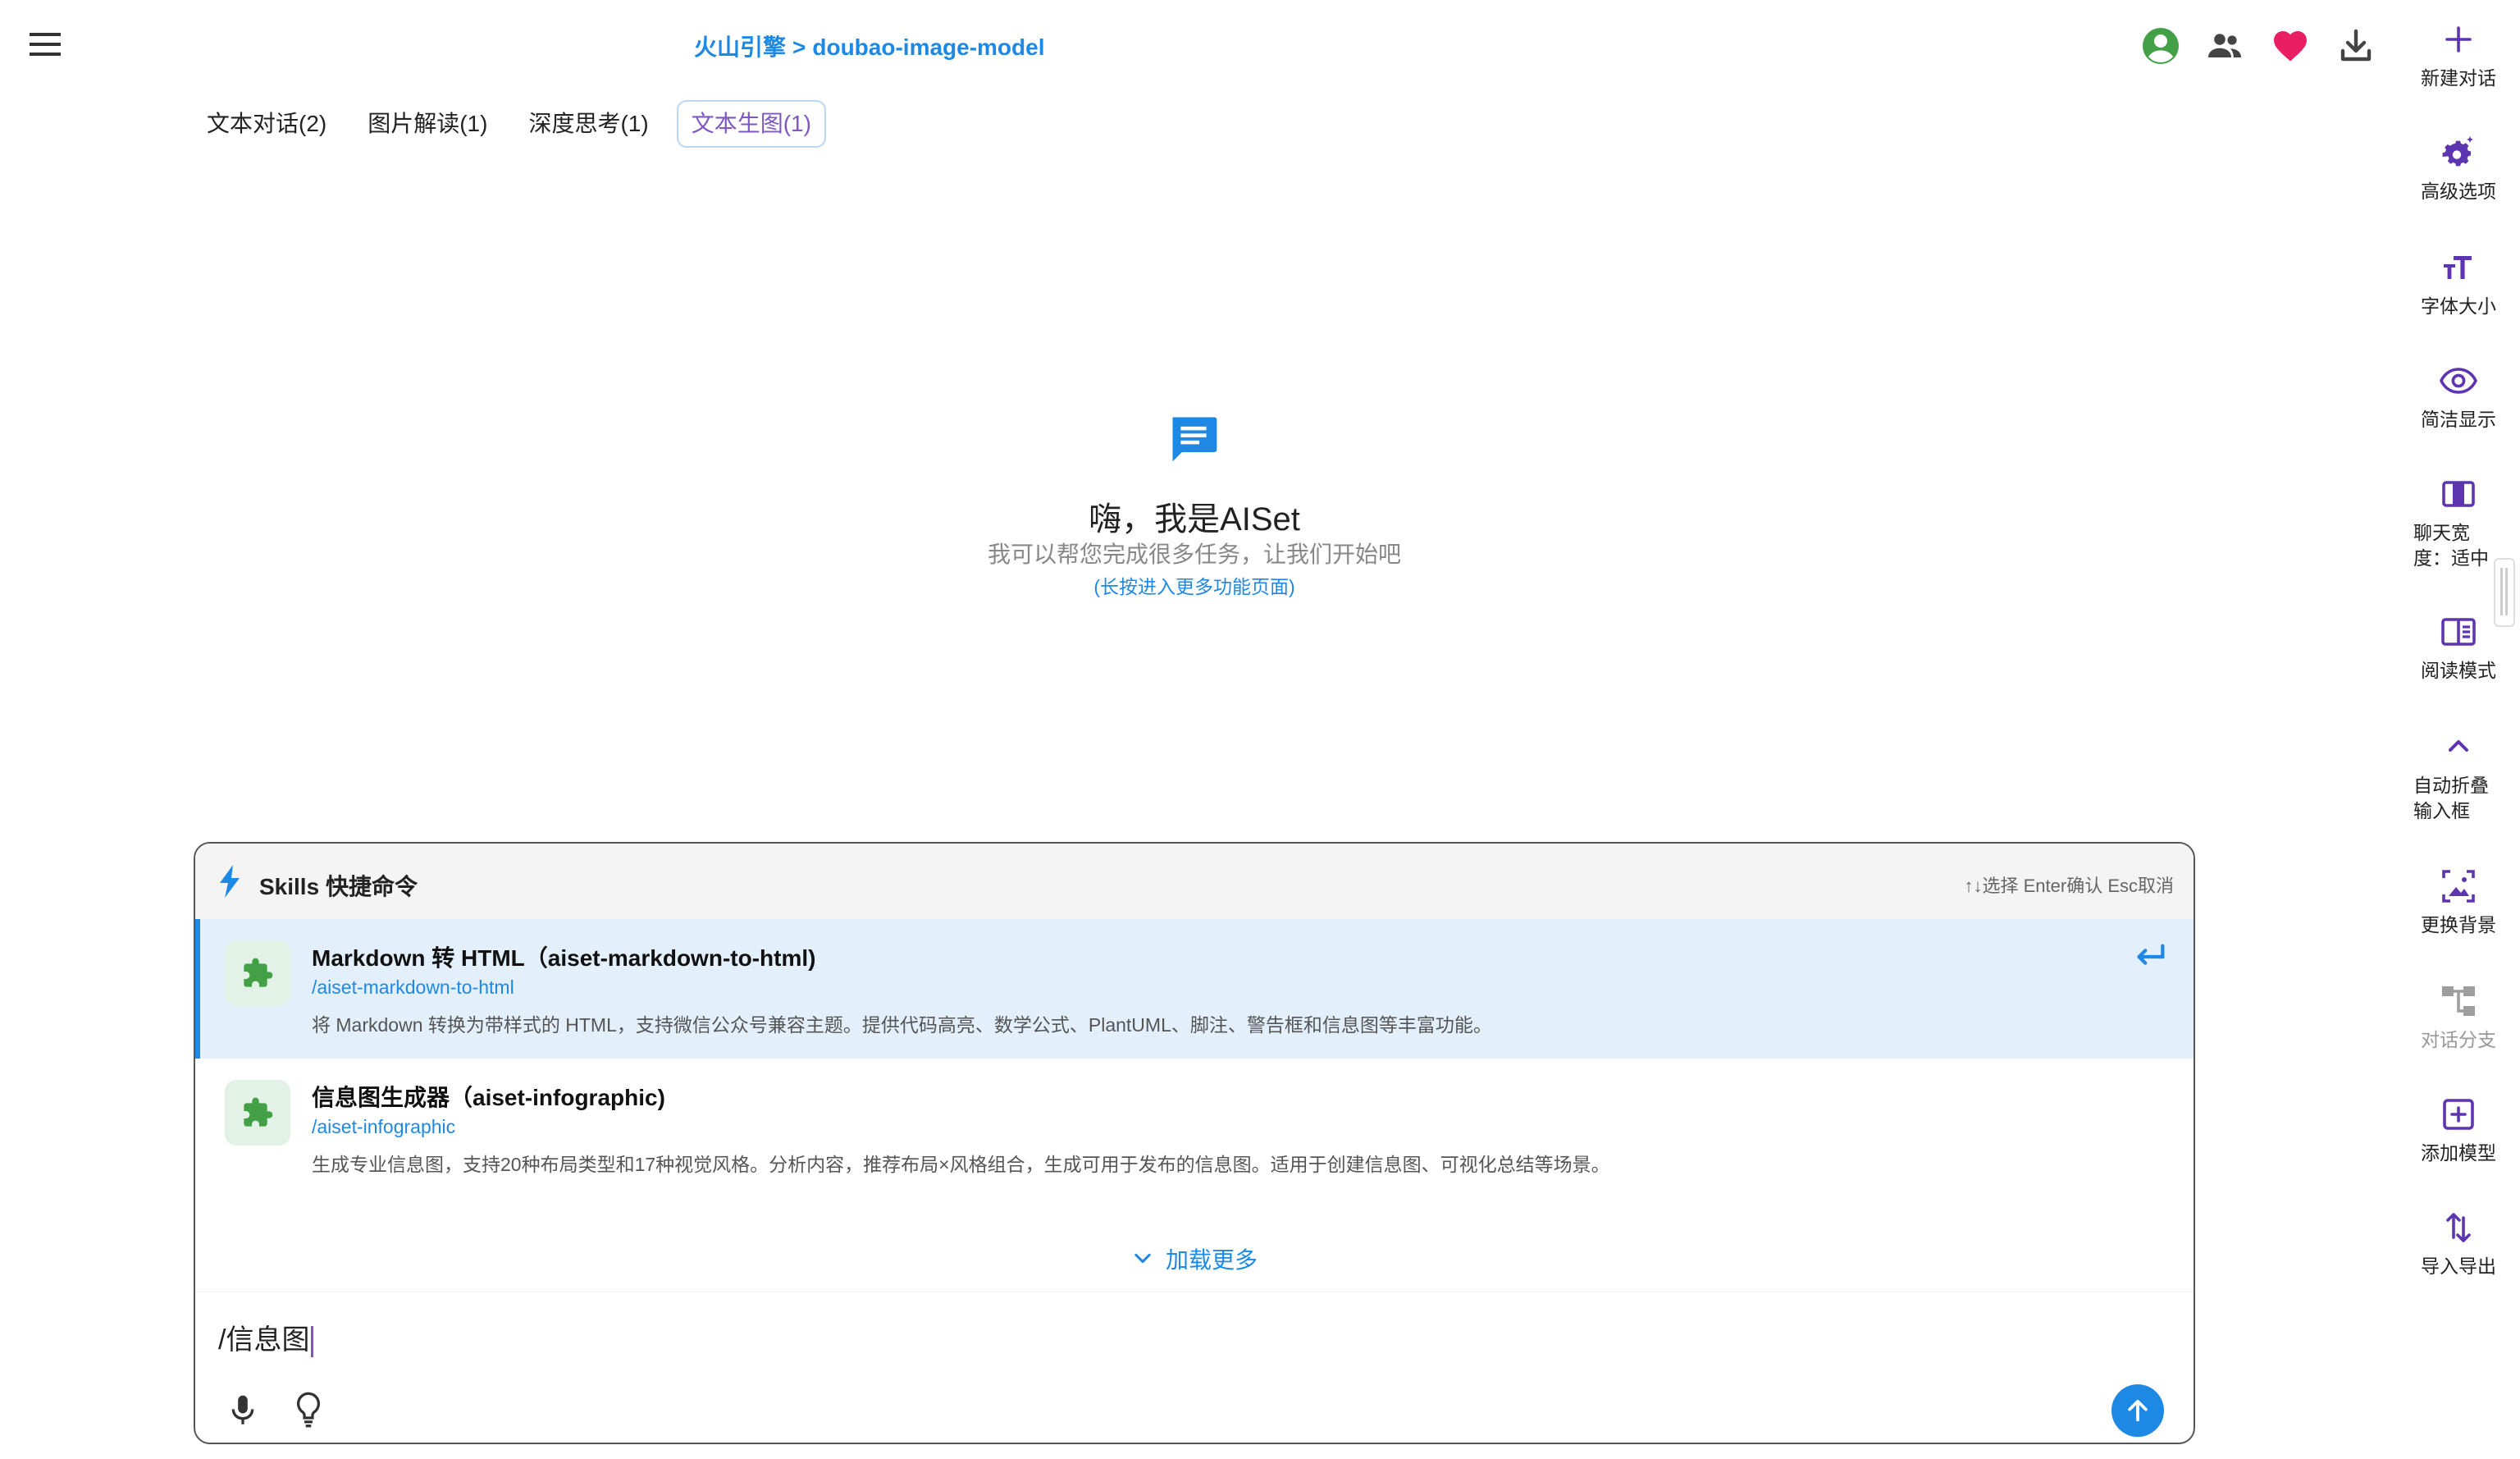  What do you see at coordinates (510, 124) in the screenshot?
I see `model-tabs: 文本对话(2) 图片解读(1) 深度思考(1) 文本生图(1)` at bounding box center [510, 124].